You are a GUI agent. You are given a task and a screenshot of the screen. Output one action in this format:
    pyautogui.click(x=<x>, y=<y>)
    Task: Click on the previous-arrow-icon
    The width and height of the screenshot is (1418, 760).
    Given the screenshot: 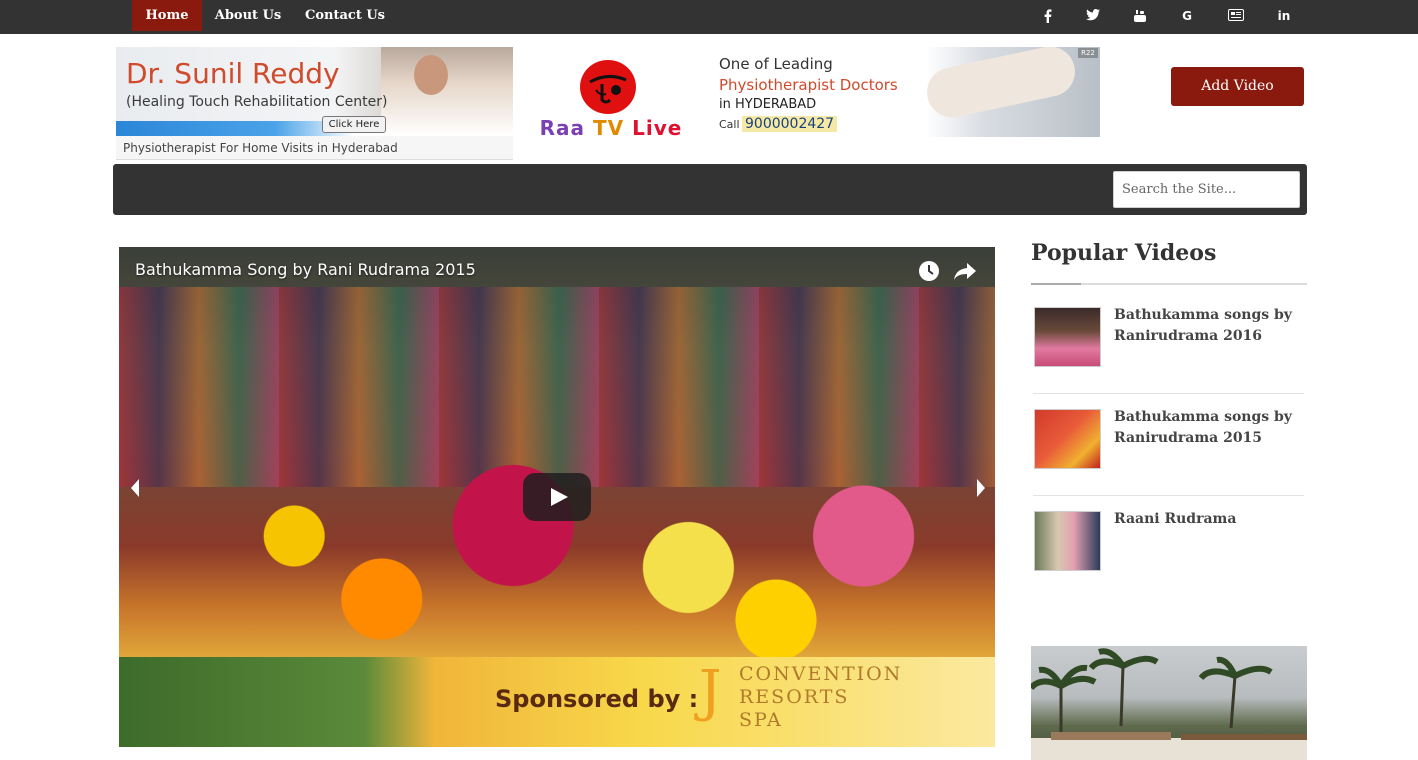 What is the action you would take?
    pyautogui.click(x=135, y=488)
    